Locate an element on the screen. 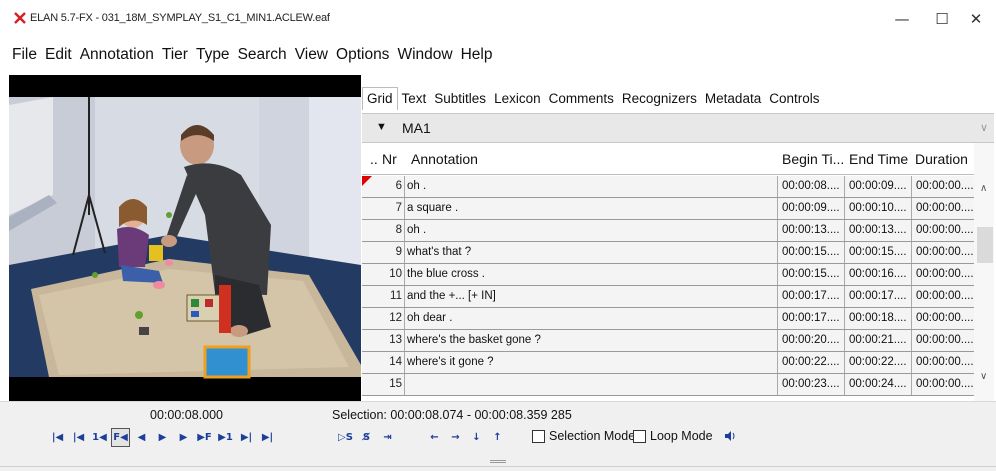  menu-search: Search is located at coordinates (262, 55).